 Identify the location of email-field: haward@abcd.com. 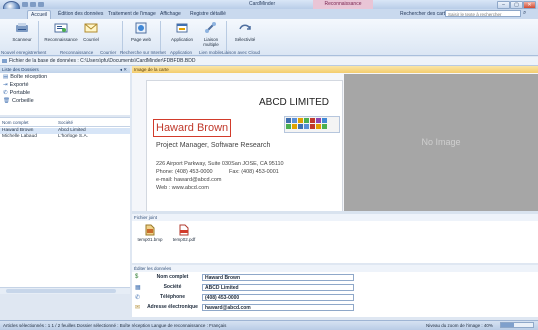
(278, 307).